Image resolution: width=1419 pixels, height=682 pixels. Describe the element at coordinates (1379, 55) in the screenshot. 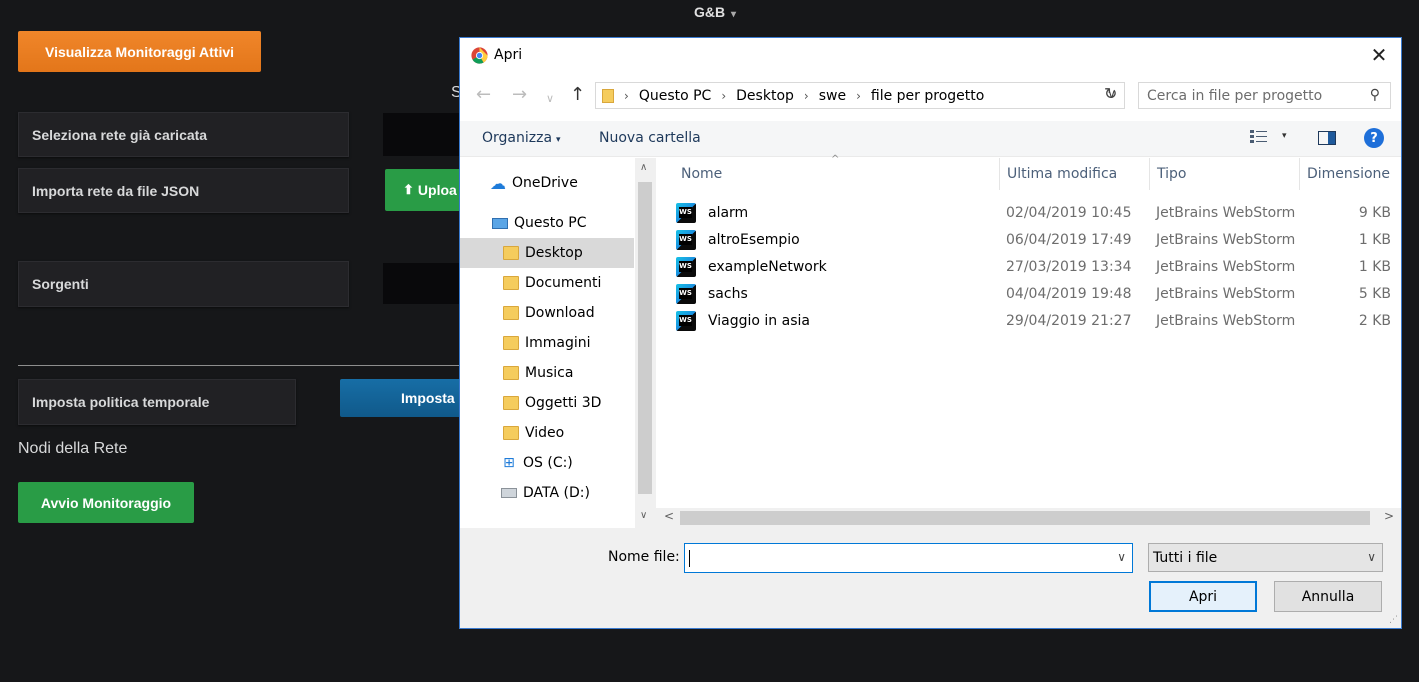

I see `close-icon: ✕` at that location.